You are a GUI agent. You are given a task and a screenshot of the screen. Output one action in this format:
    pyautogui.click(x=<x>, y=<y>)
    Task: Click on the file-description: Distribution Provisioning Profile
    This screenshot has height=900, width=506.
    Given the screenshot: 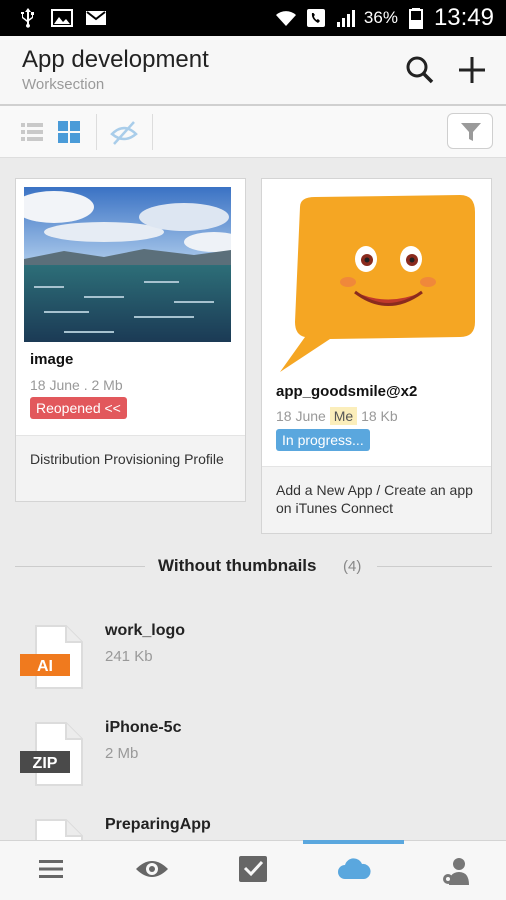 What is the action you would take?
    pyautogui.click(x=130, y=468)
    